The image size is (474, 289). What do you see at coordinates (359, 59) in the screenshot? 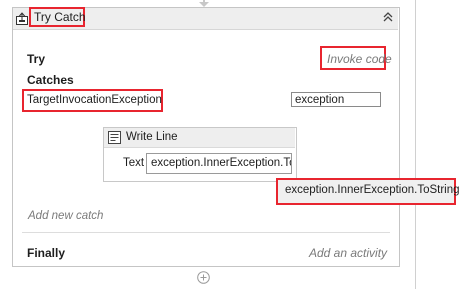
I see `invoke-code-activity: Invoke code` at bounding box center [359, 59].